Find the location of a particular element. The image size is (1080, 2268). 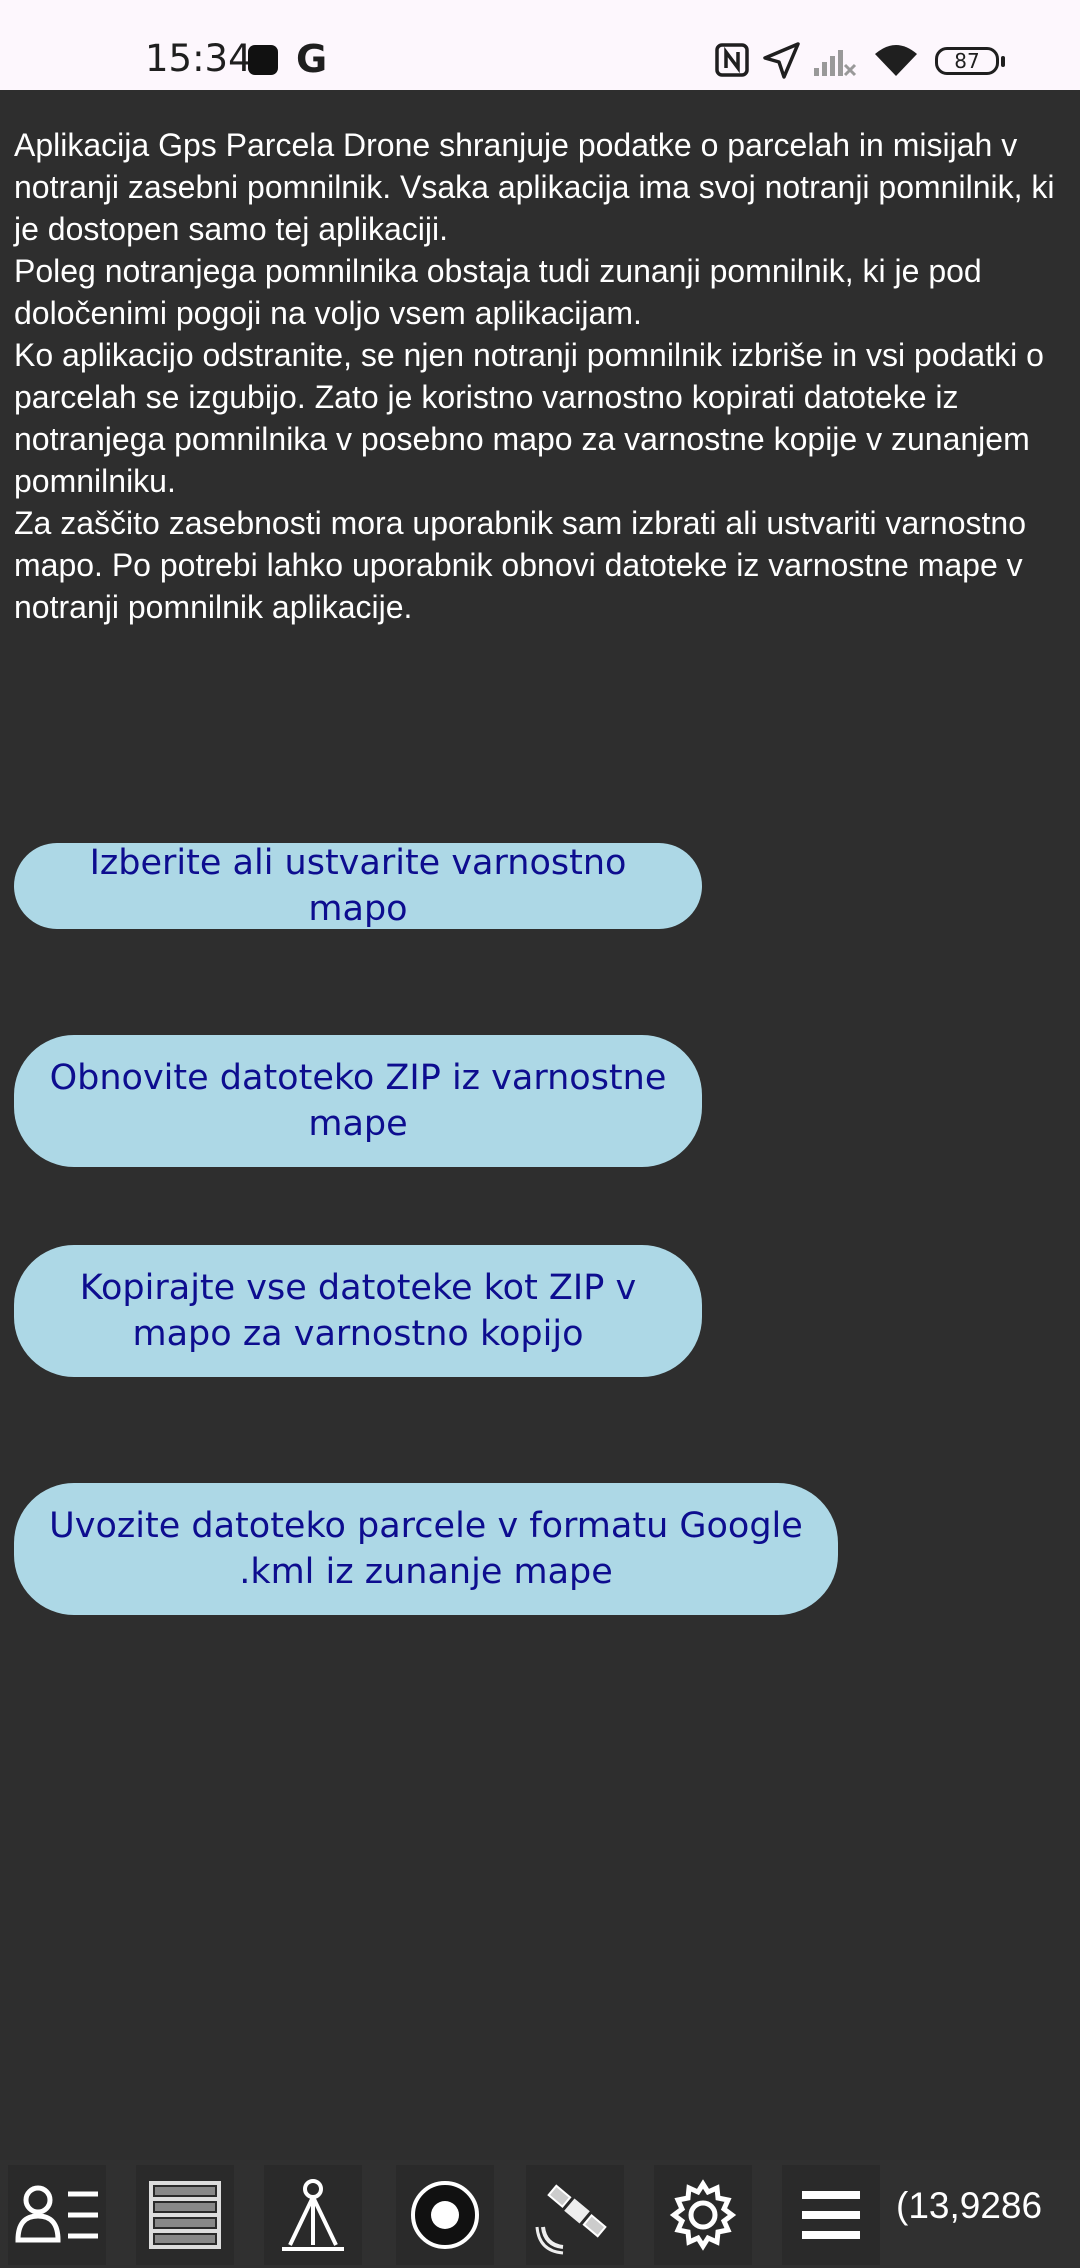

list-button is located at coordinates (185, 2215).